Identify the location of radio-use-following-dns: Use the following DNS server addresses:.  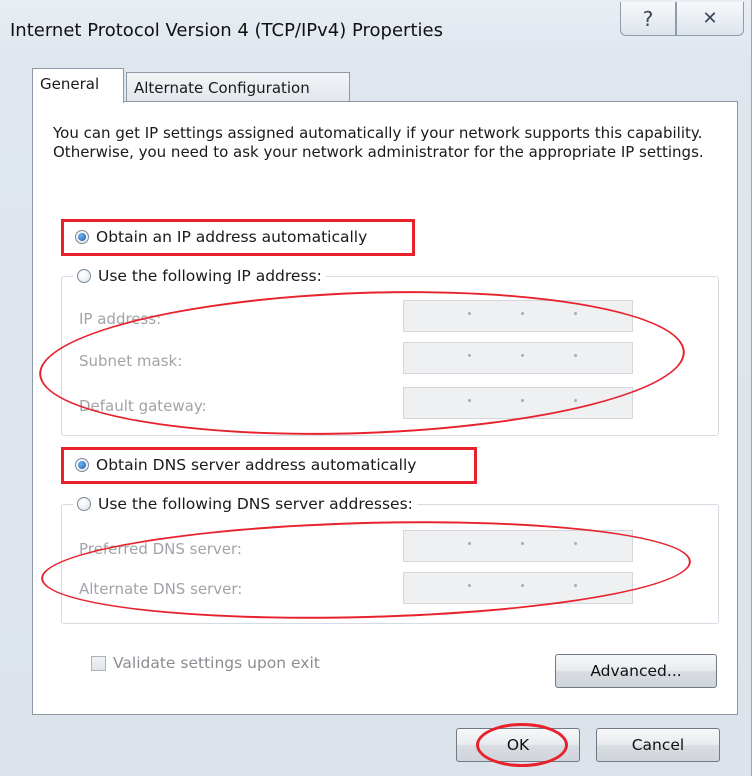
(245, 504).